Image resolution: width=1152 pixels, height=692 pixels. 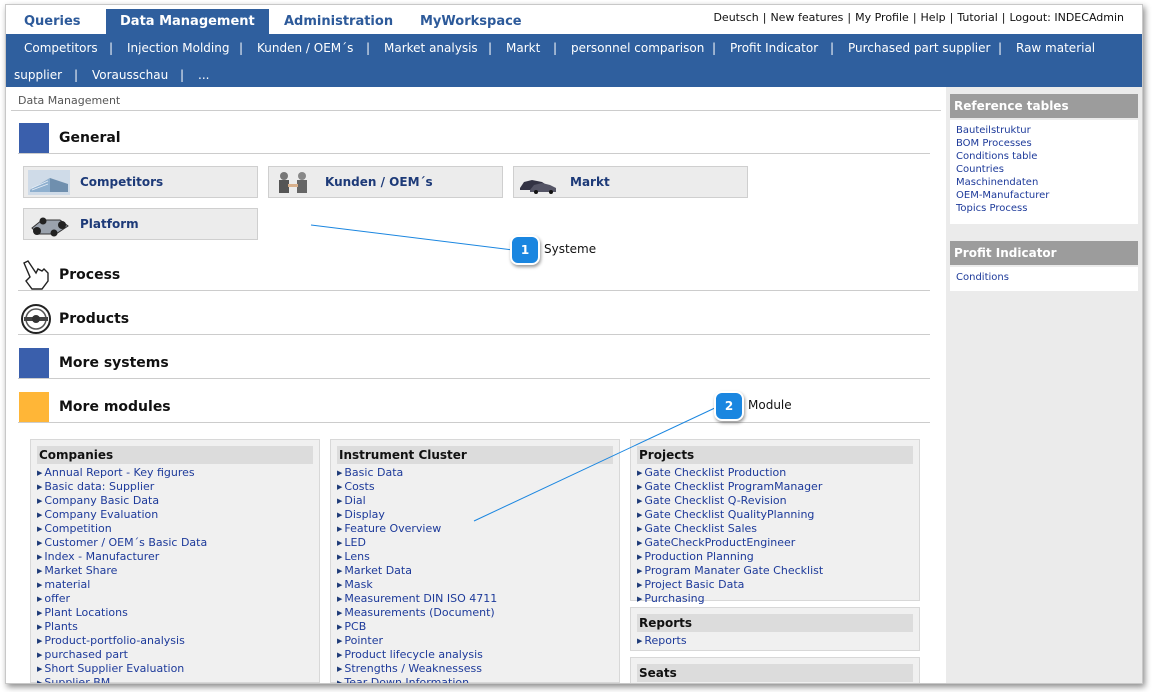 What do you see at coordinates (774, 48) in the screenshot?
I see `subnav-profit-indicator: Profit Indicator` at bounding box center [774, 48].